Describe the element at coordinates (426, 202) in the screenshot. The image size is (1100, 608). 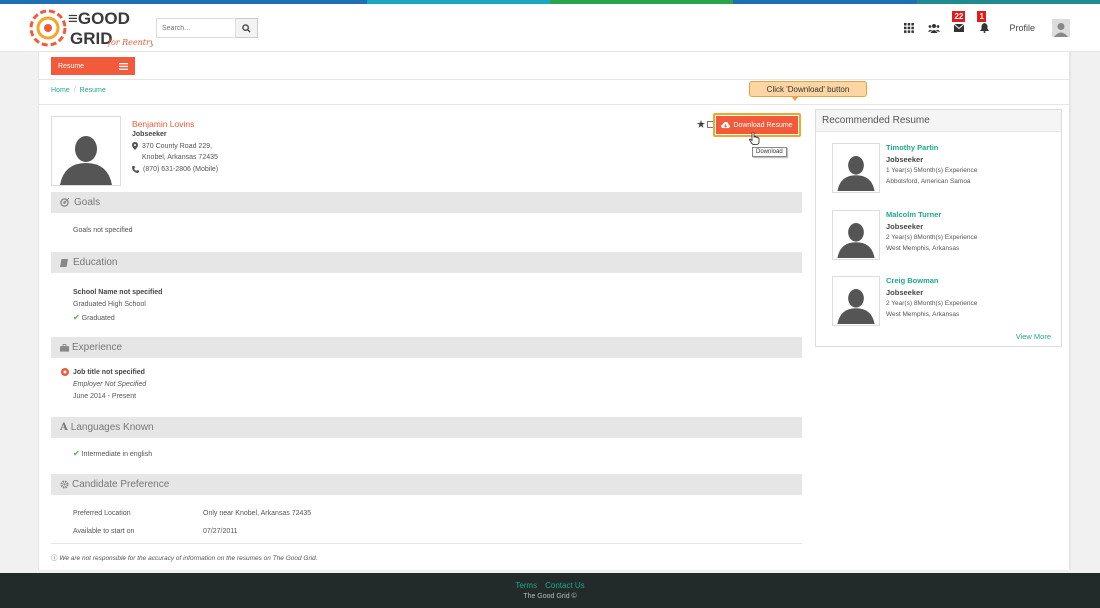
I see `goals-section-header: Goals` at that location.